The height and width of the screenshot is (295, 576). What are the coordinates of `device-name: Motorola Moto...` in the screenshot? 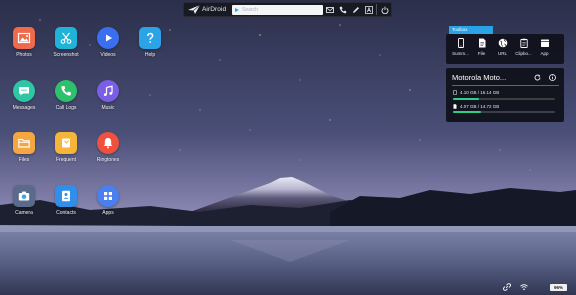 It's located at (479, 77).